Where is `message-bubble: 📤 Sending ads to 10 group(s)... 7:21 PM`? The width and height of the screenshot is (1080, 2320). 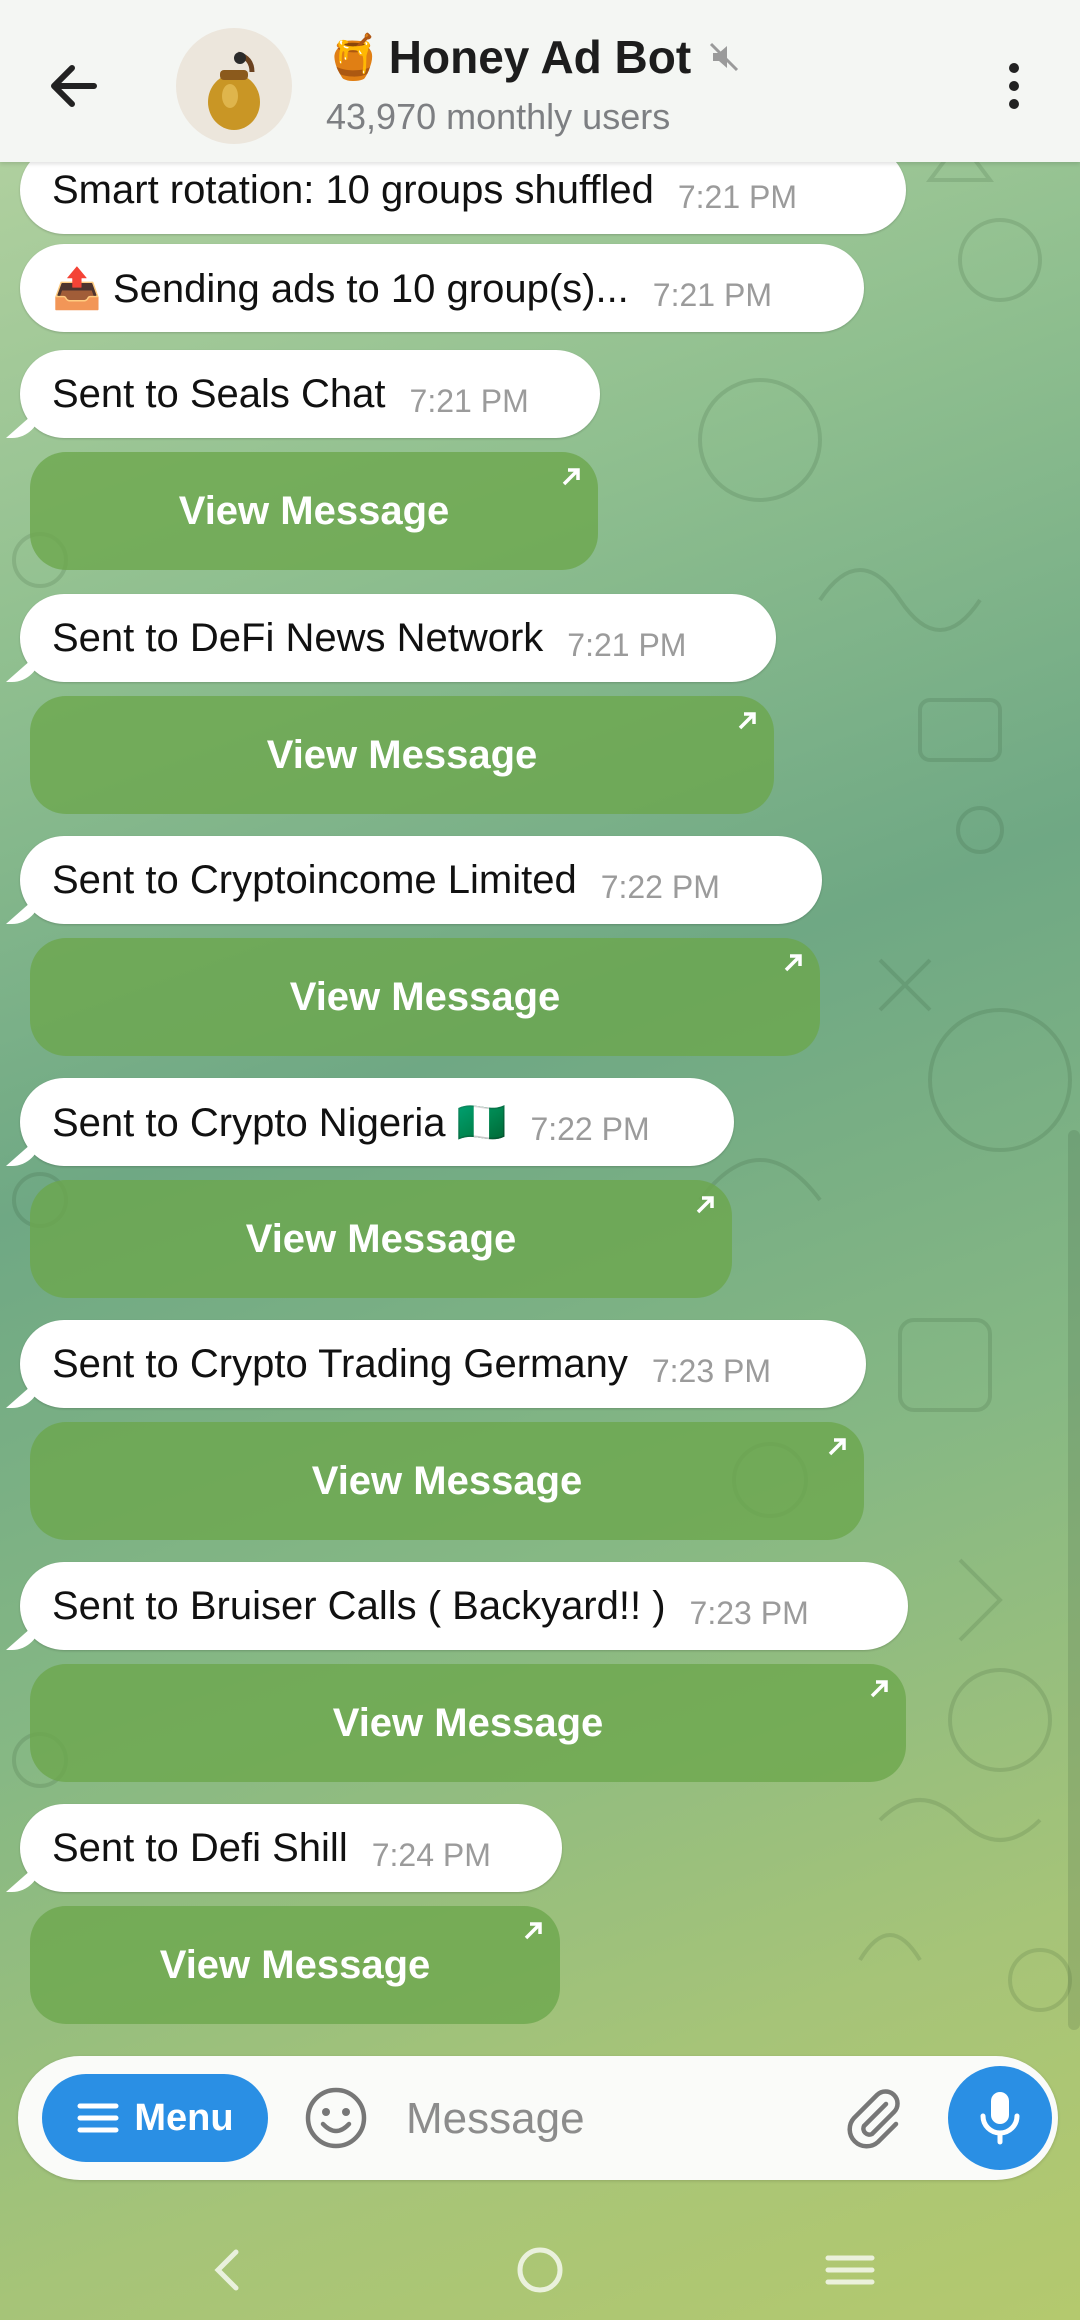
message-bubble: 📤 Sending ads to 10 group(s)... 7:21 PM is located at coordinates (442, 288).